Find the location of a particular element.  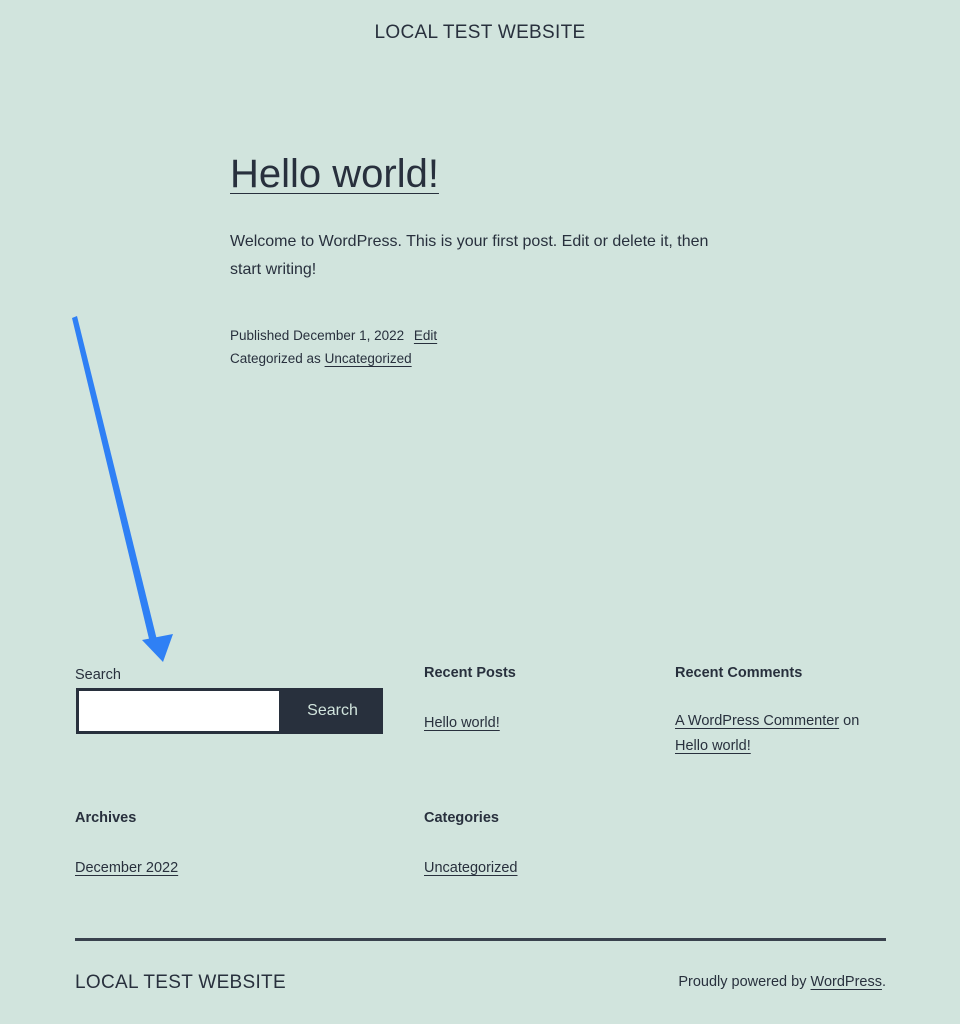

powered-prefix: Proudly powered by is located at coordinates (742, 982).